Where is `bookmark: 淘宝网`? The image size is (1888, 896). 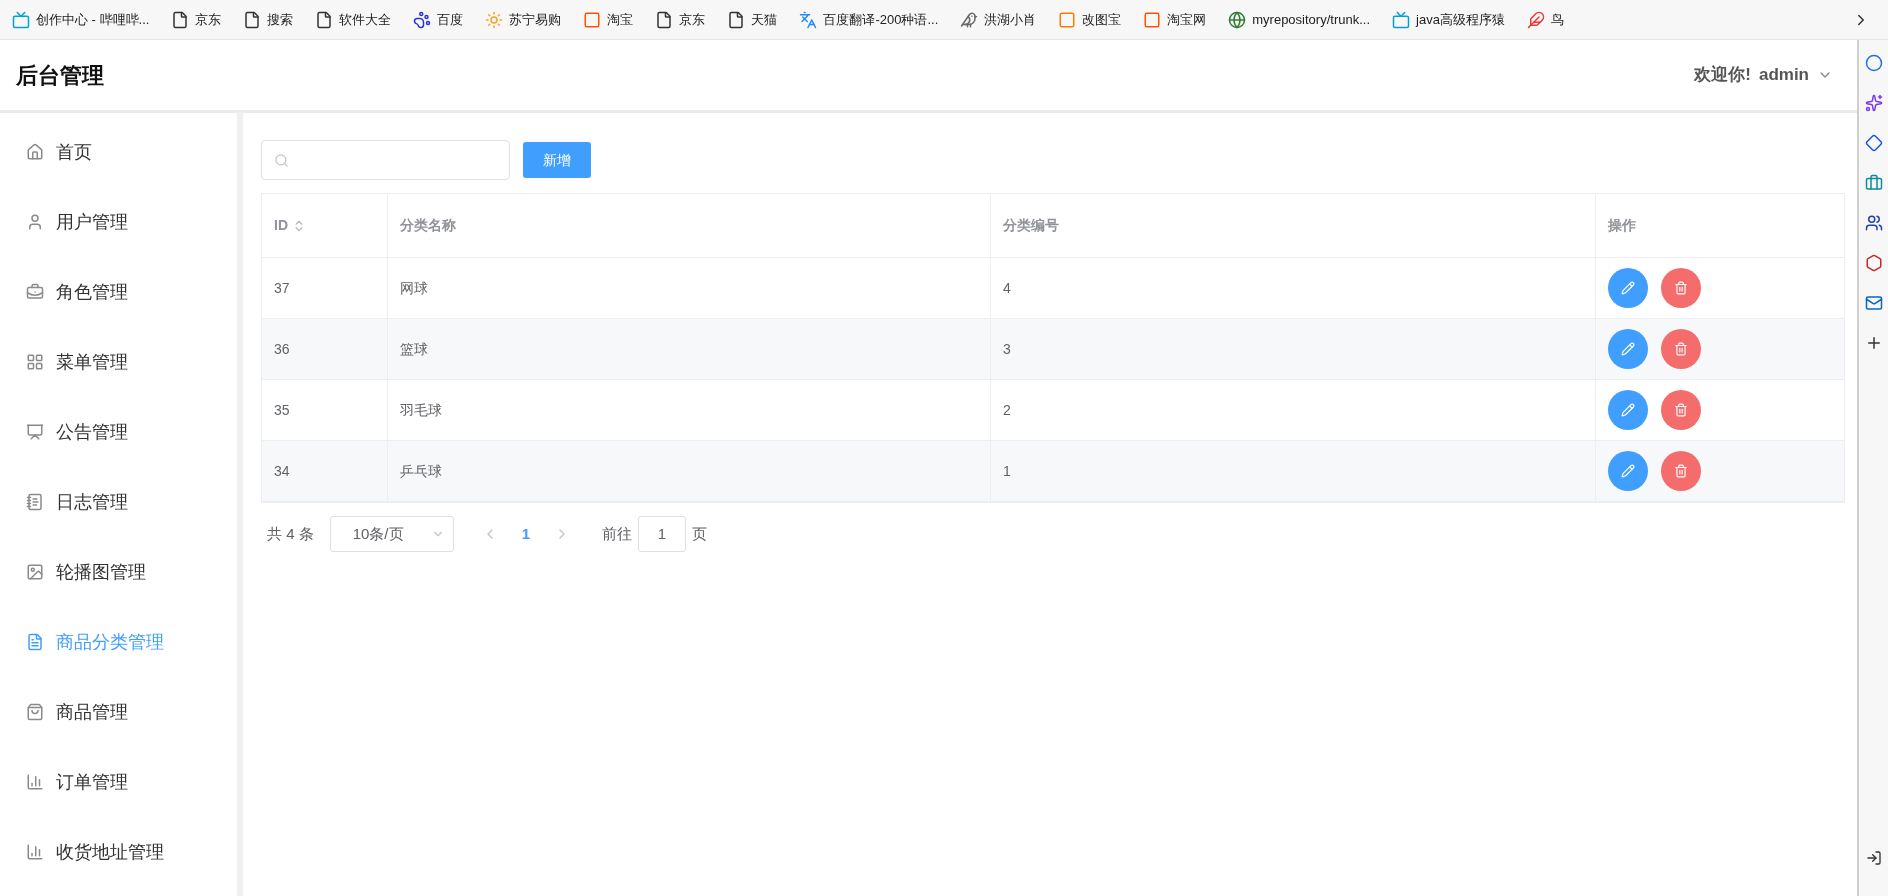 bookmark: 淘宝网 is located at coordinates (1175, 19).